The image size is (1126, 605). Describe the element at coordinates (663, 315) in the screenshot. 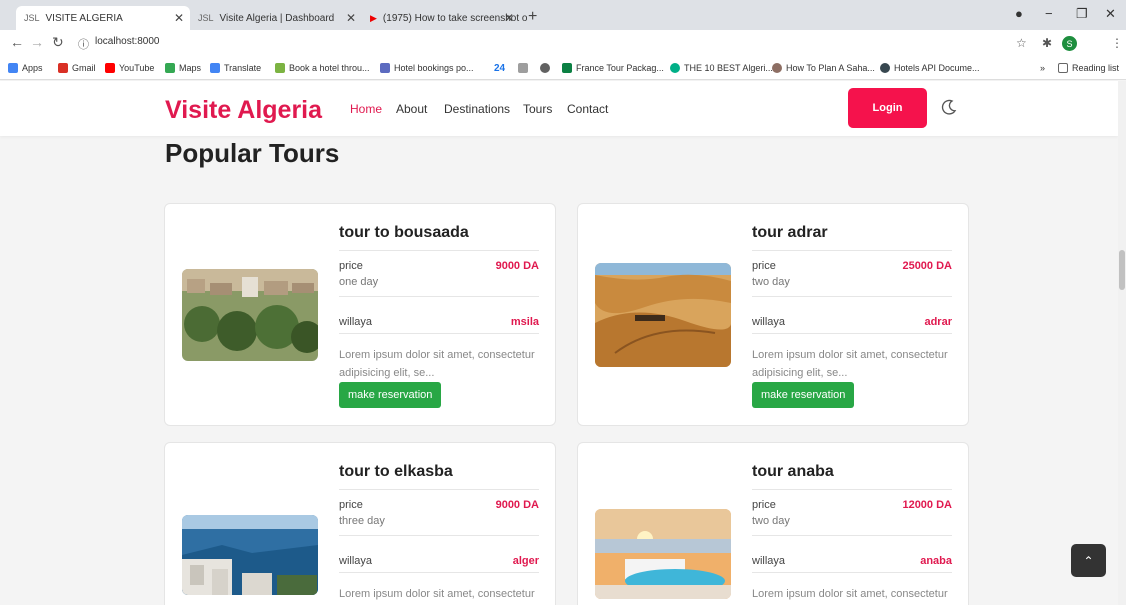

I see `tour-image-desert` at that location.